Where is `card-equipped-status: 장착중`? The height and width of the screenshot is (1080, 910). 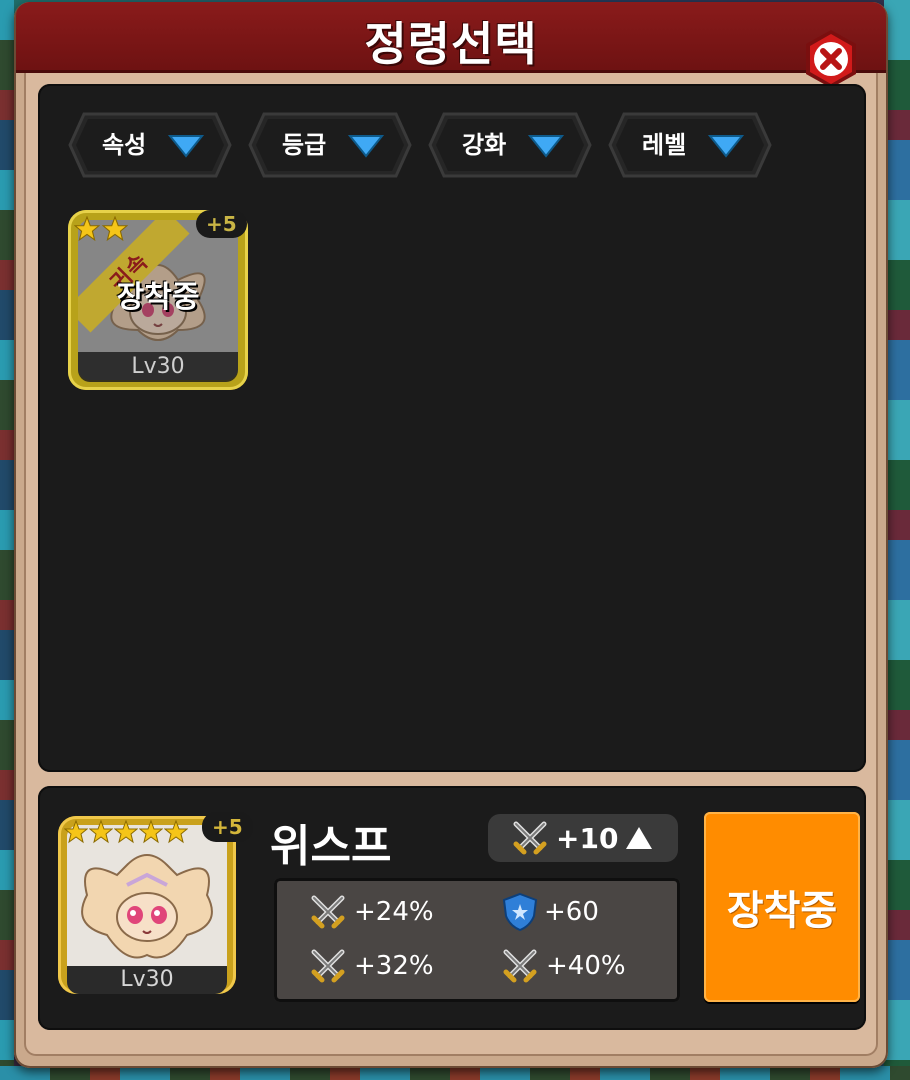 card-equipped-status: 장착중 is located at coordinates (158, 297).